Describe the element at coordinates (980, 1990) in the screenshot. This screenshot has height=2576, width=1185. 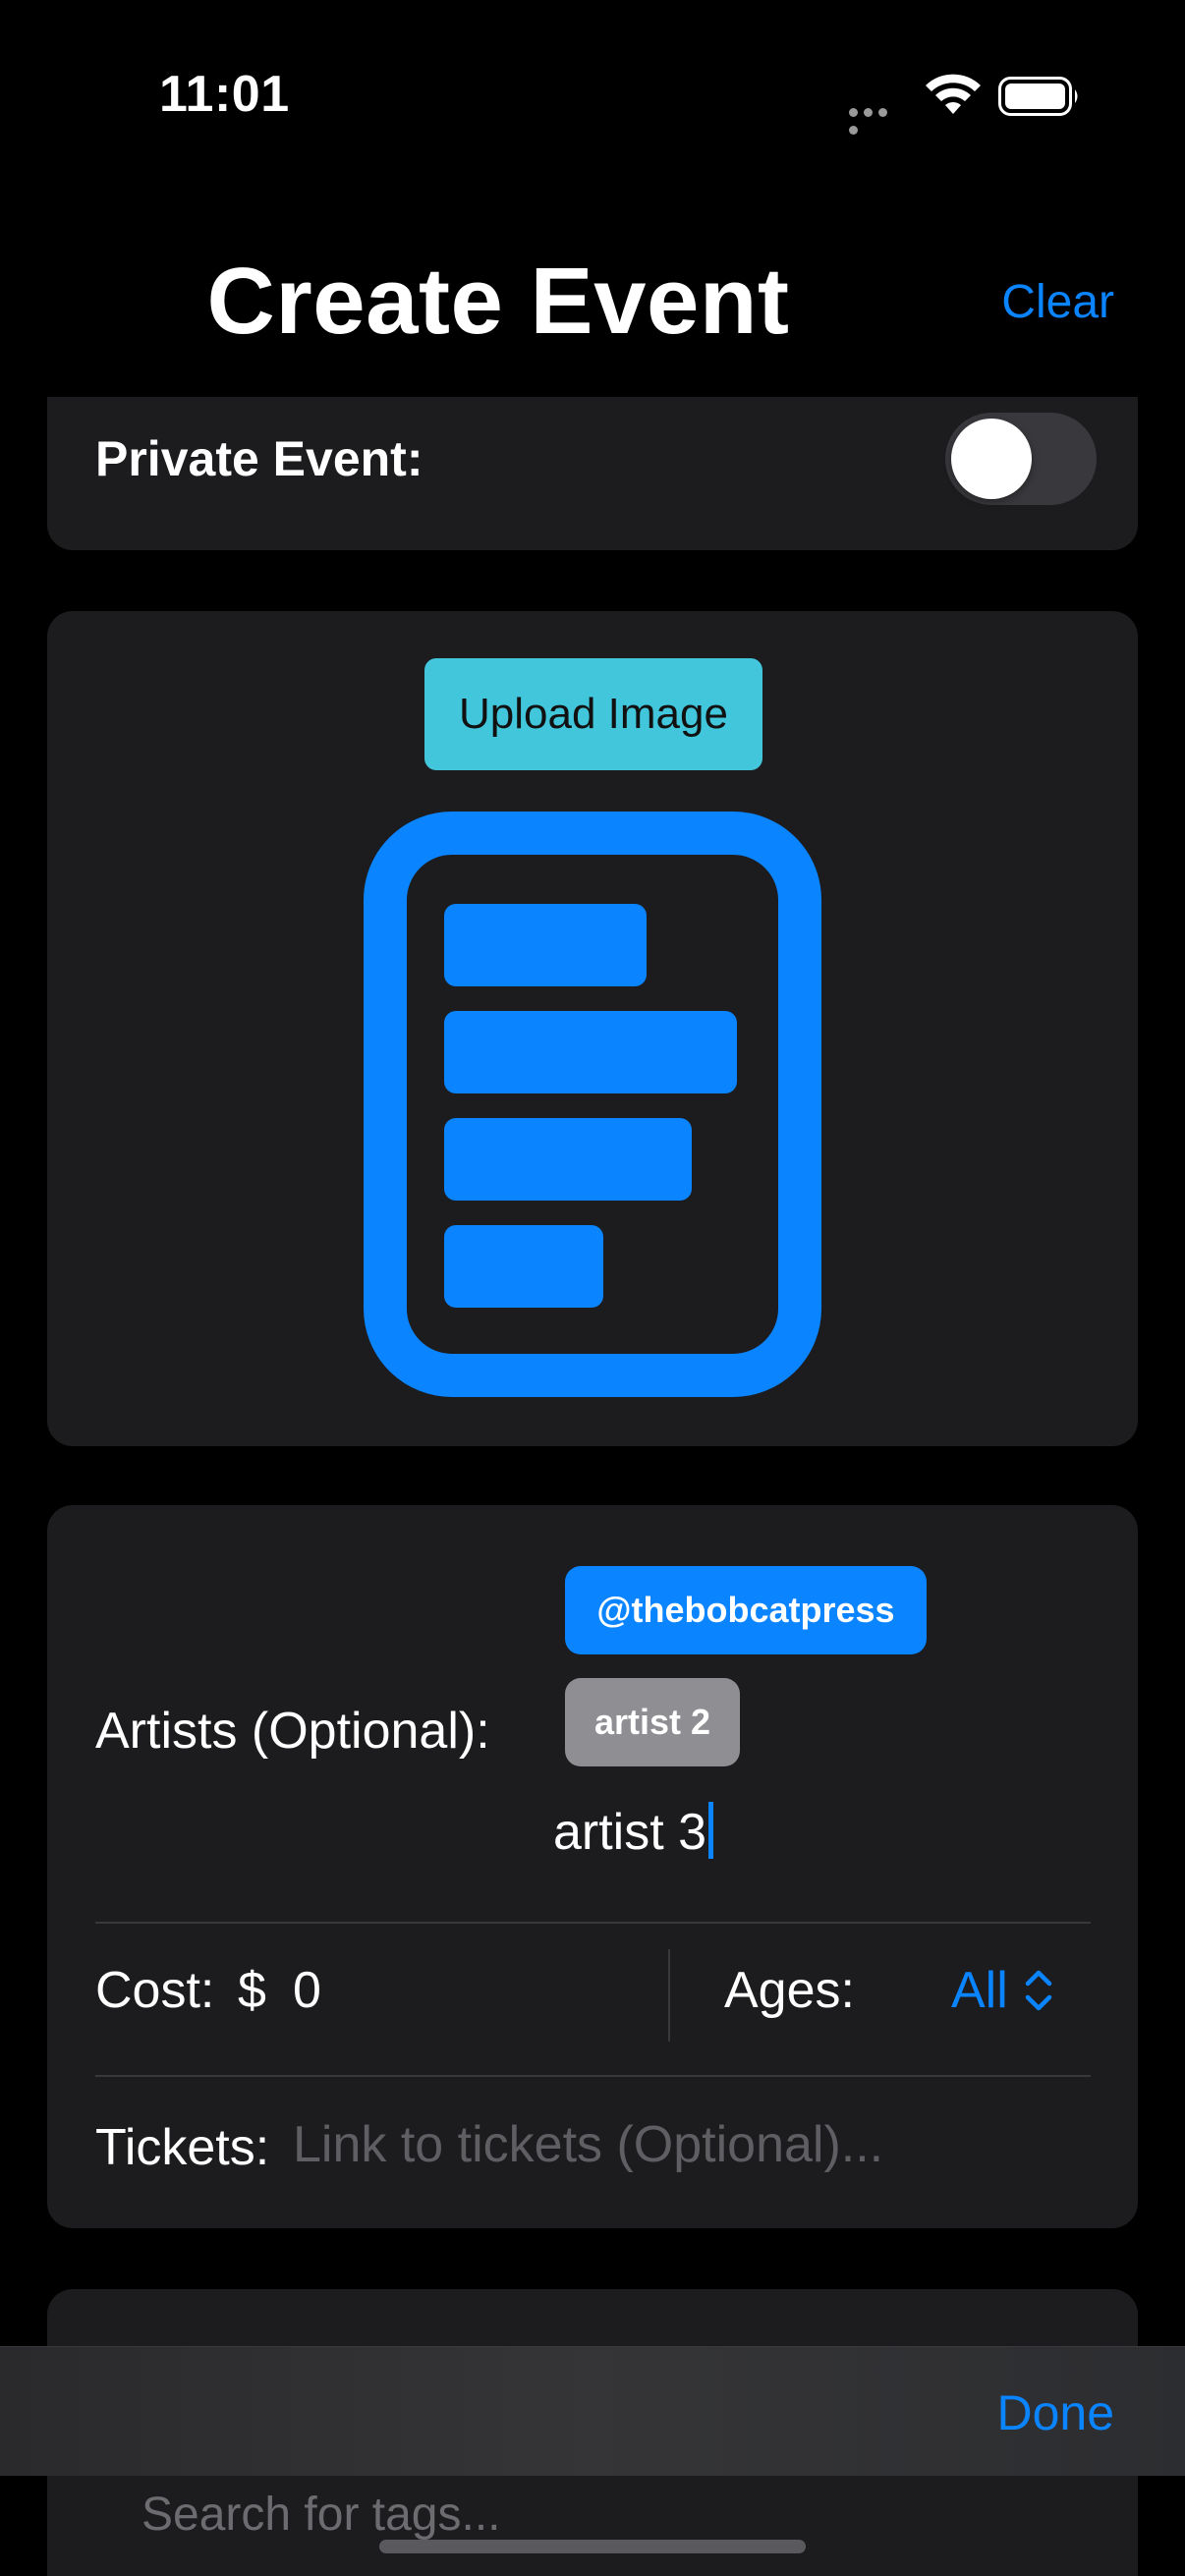
I see `ages-value: All` at that location.